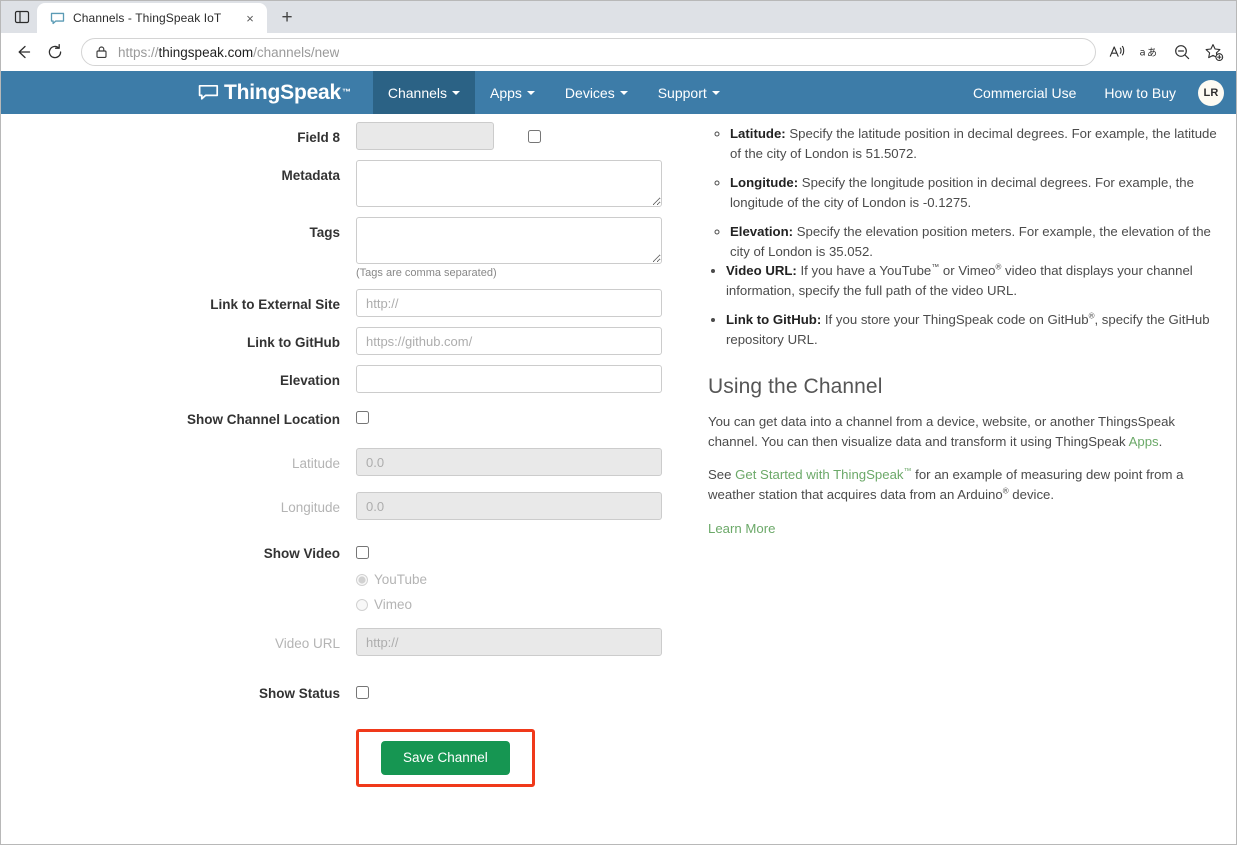 Image resolution: width=1237 pixels, height=845 pixels. What do you see at coordinates (362, 417) in the screenshot?
I see `show-channel-location-checkbox` at bounding box center [362, 417].